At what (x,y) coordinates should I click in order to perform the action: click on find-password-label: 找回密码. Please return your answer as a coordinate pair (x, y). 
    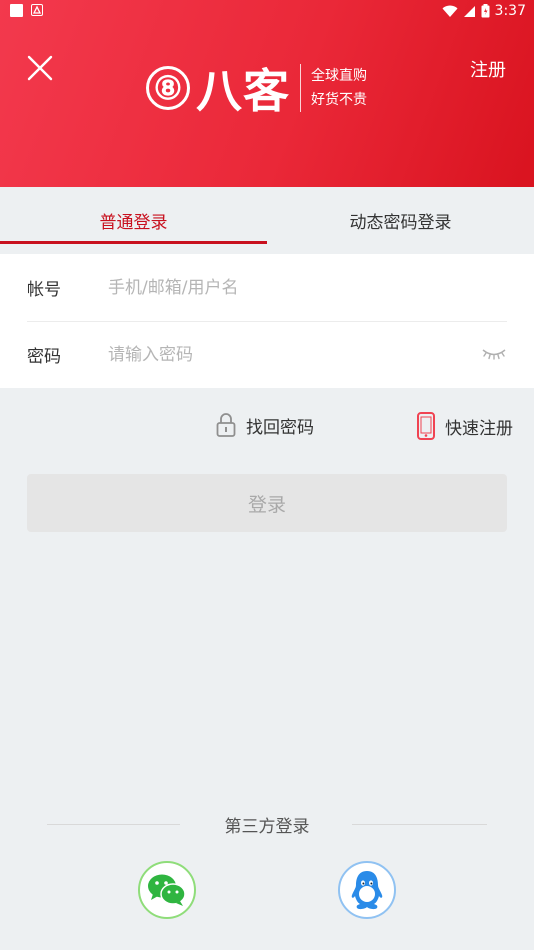
    Looking at the image, I should click on (280, 427).